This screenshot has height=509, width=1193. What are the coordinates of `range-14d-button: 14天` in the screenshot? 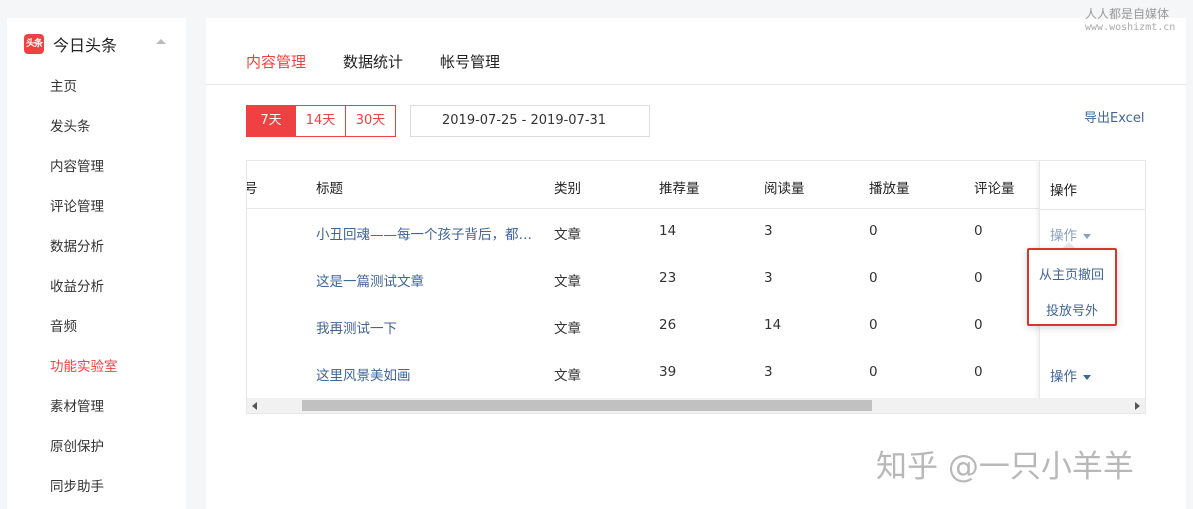 It's located at (321, 121).